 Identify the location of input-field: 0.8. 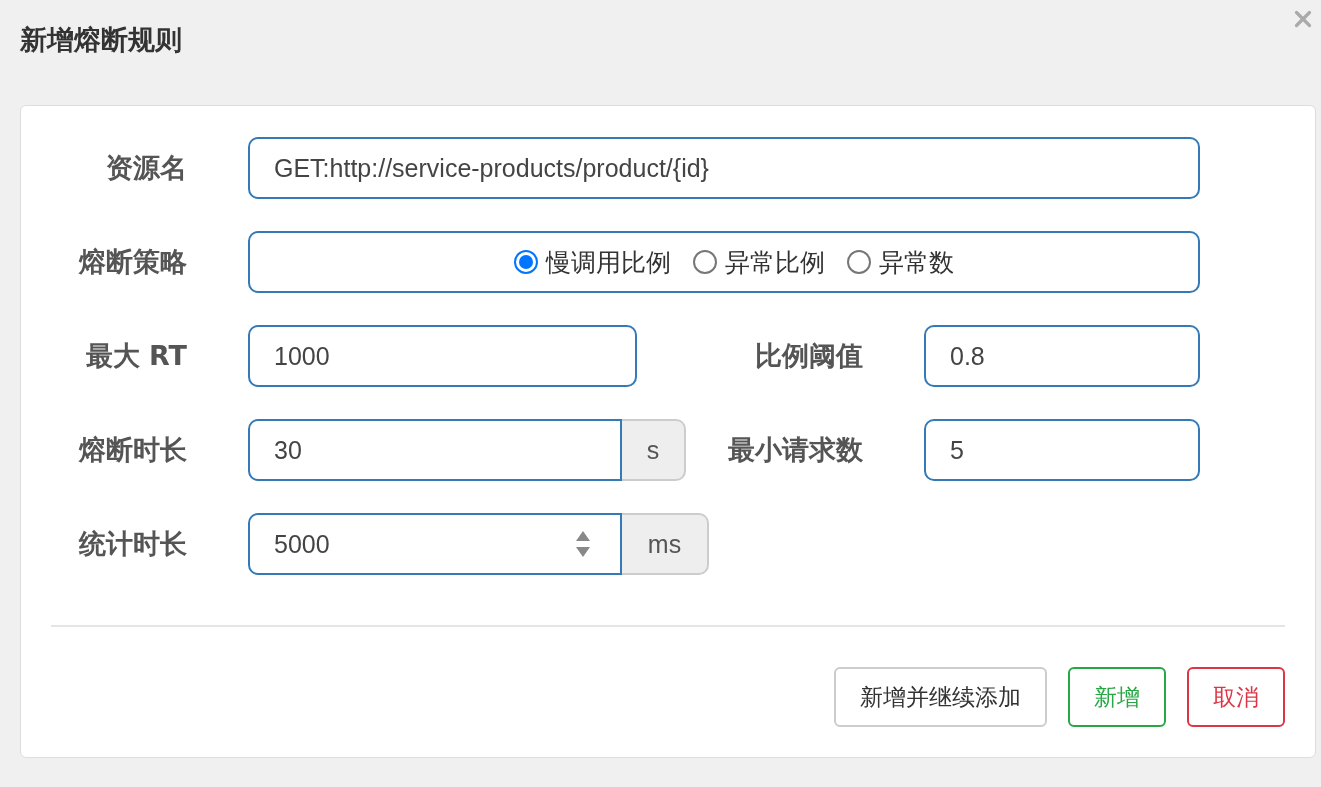
(1062, 356).